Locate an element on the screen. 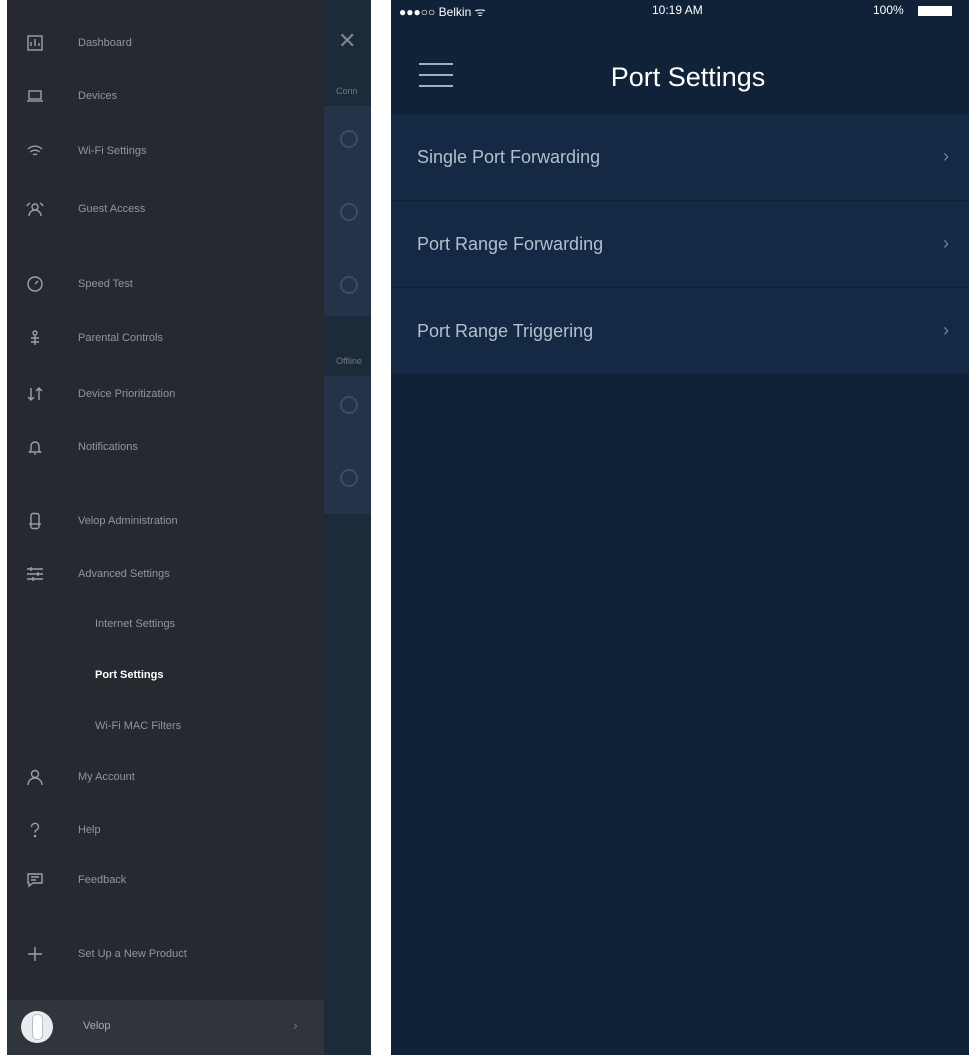 This screenshot has width=969, height=1055. nav-subitem-label: Internet Settings is located at coordinates (135, 624).